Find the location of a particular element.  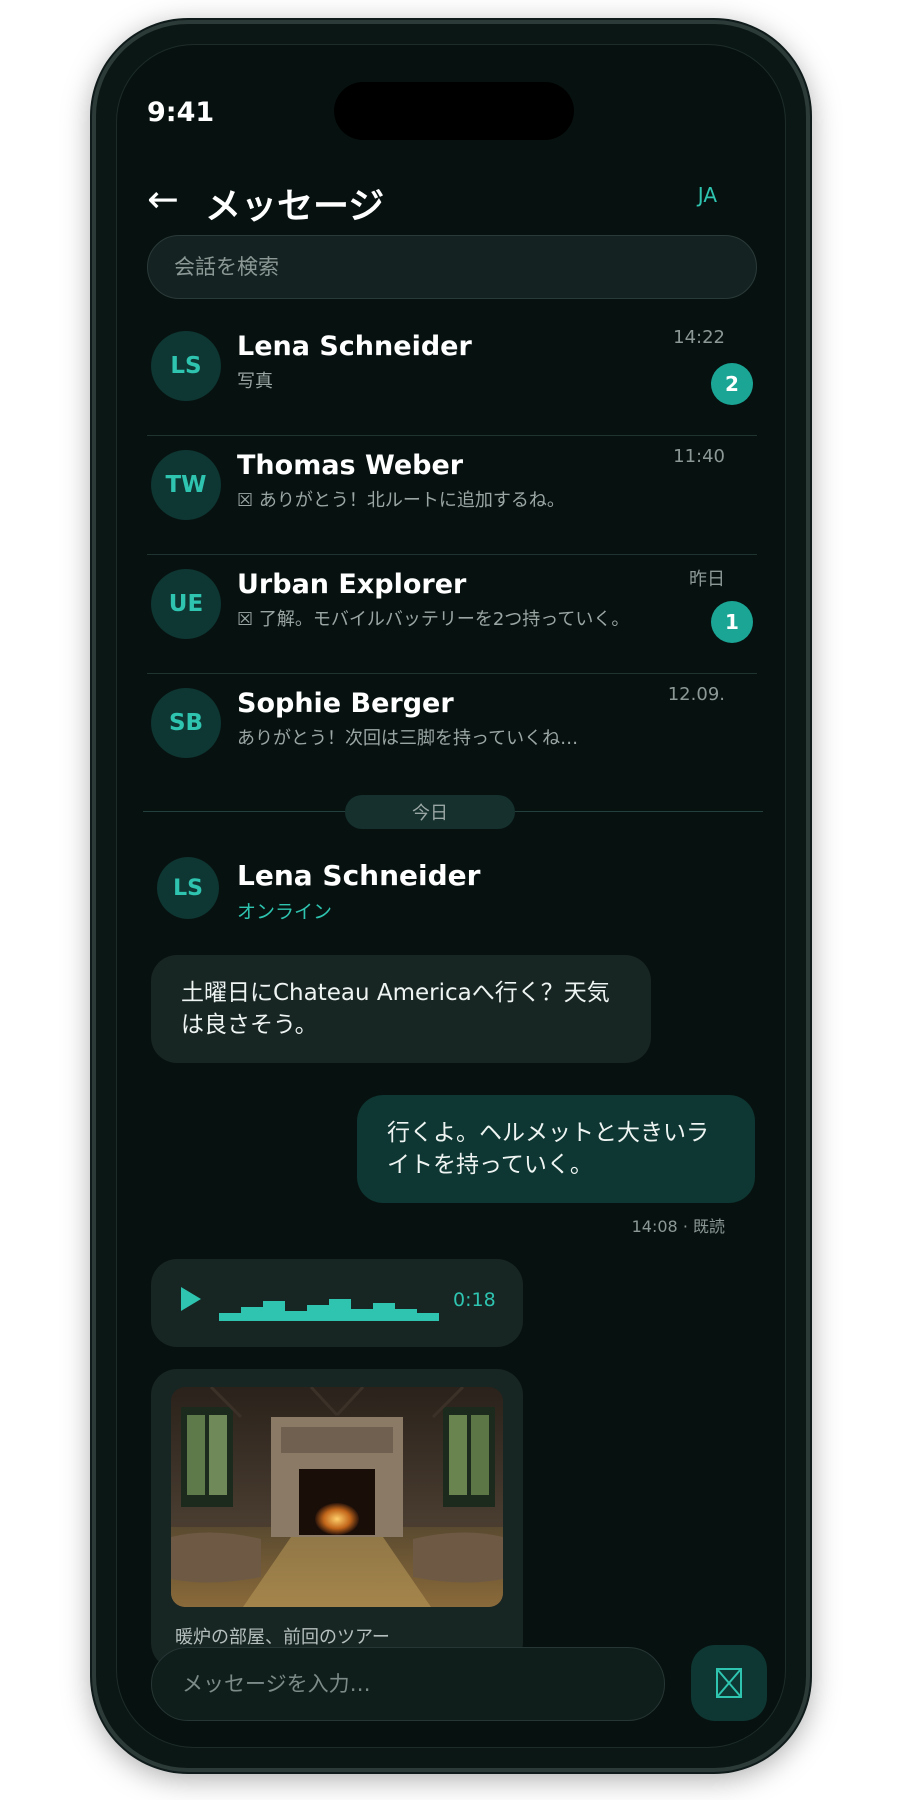

conversation-preview: ☒ 了解。モバイルバッテリーを2つ持っていく。 is located at coordinates (433, 619).